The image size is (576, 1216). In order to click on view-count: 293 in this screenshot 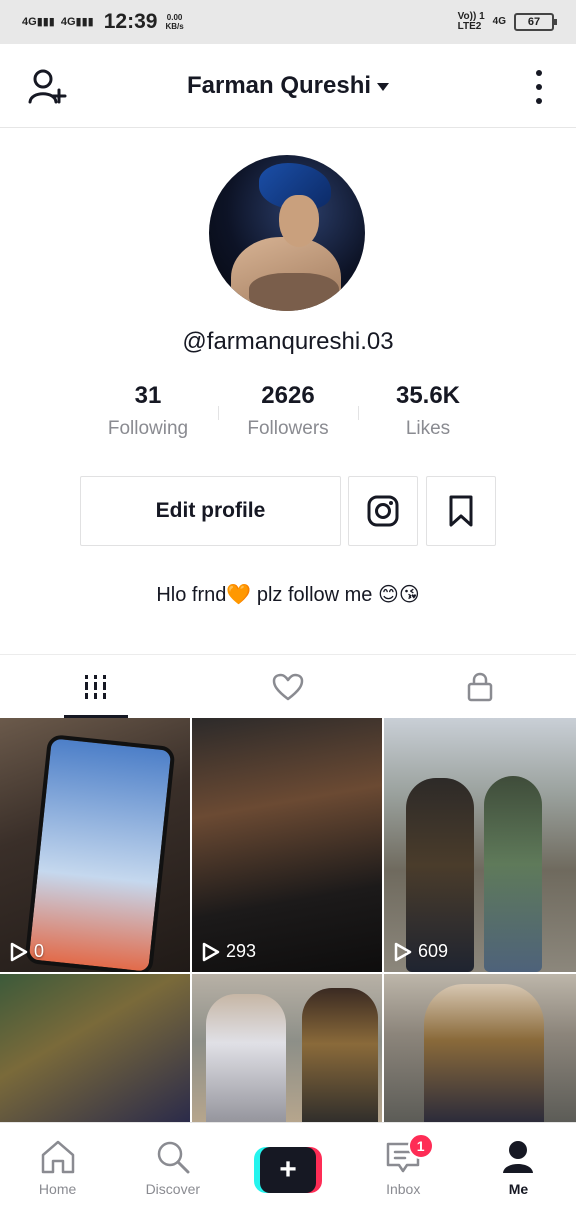, I will do `click(229, 951)`.